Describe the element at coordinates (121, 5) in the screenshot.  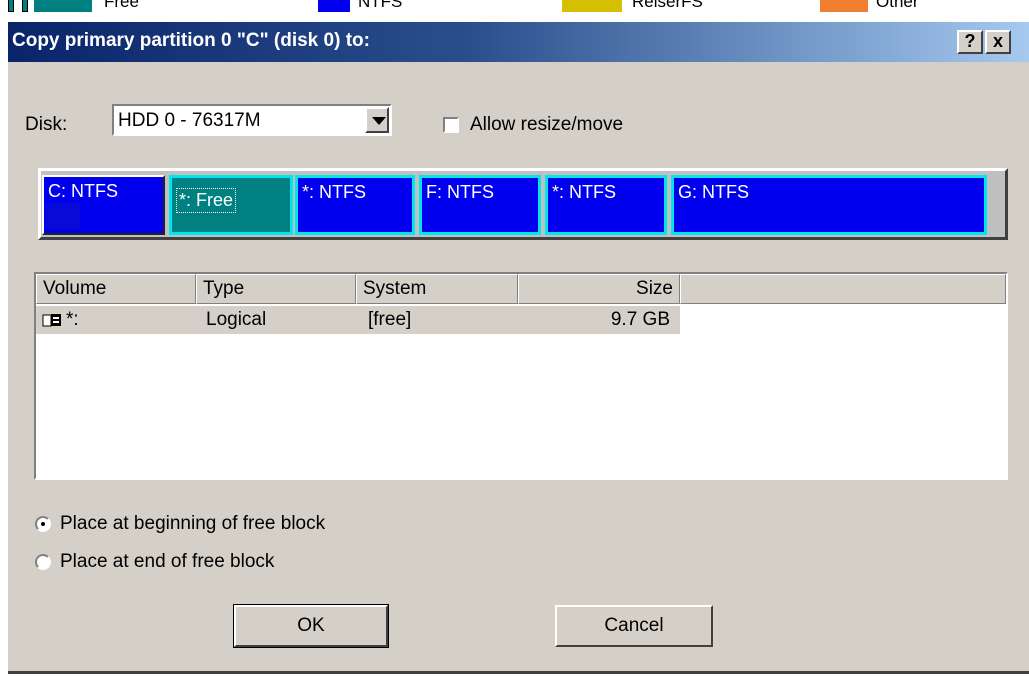
I see `legend-label-free: Free` at that location.